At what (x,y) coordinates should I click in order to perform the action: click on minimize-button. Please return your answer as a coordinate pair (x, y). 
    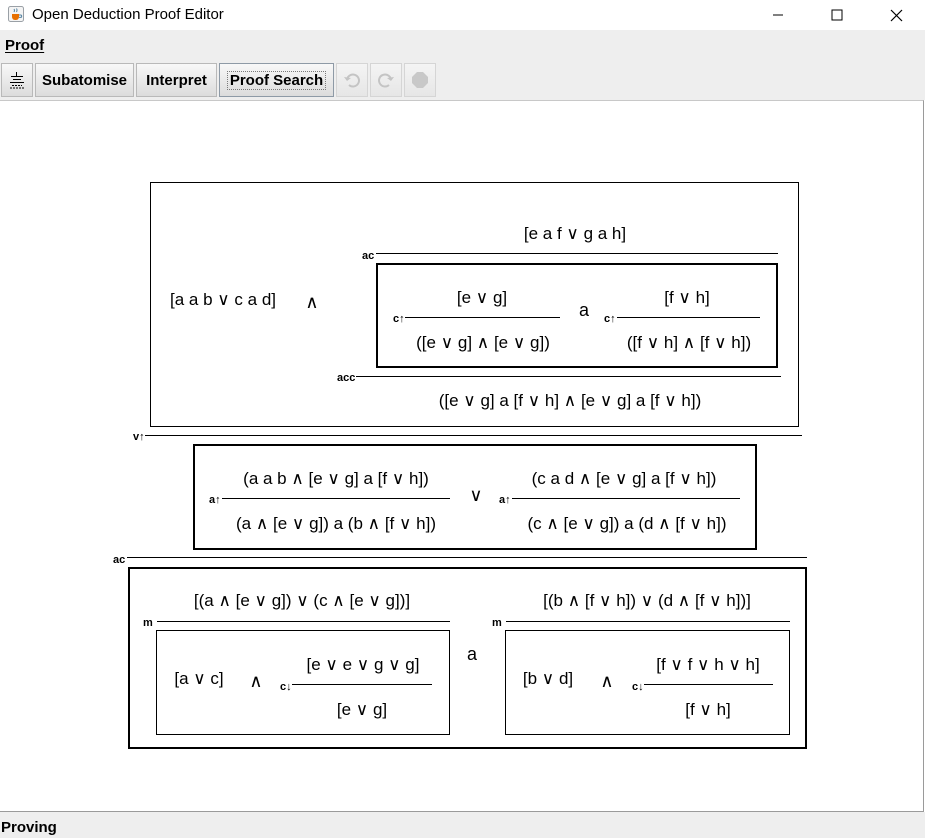
    Looking at the image, I should click on (778, 15).